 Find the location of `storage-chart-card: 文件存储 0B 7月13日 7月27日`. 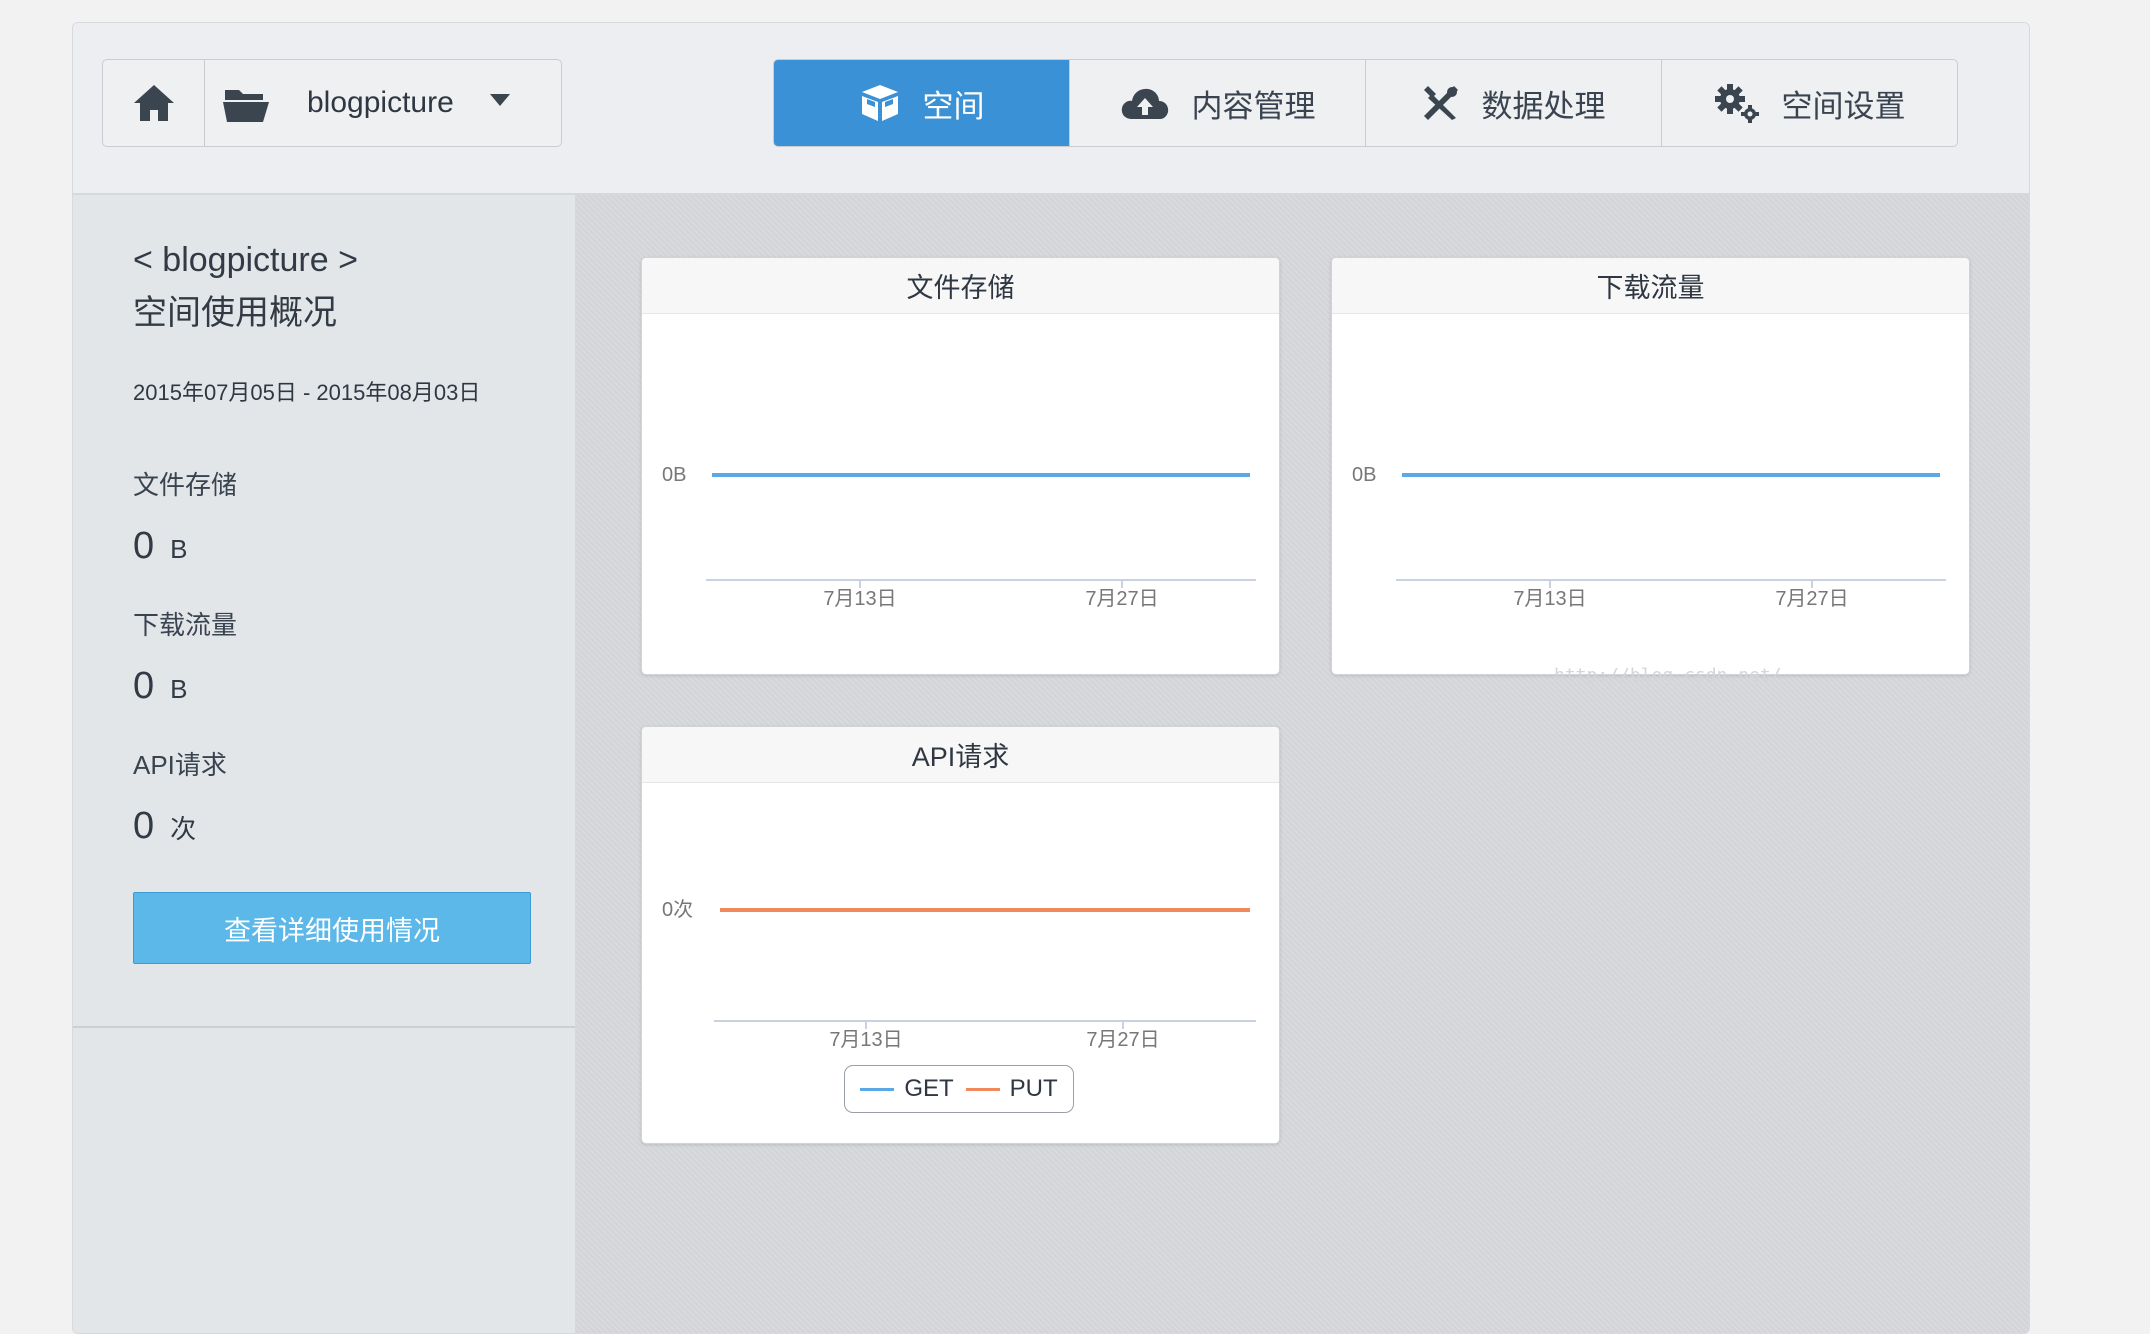

storage-chart-card: 文件存储 0B 7月13日 7月27日 is located at coordinates (960, 466).